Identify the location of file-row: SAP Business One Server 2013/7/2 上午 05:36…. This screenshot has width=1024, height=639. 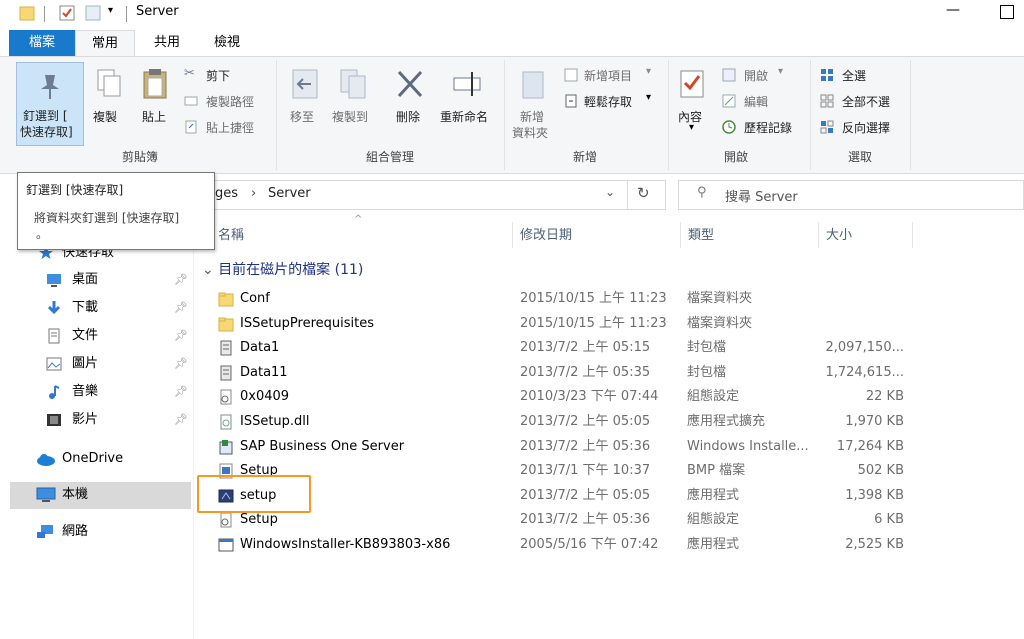
(560, 447).